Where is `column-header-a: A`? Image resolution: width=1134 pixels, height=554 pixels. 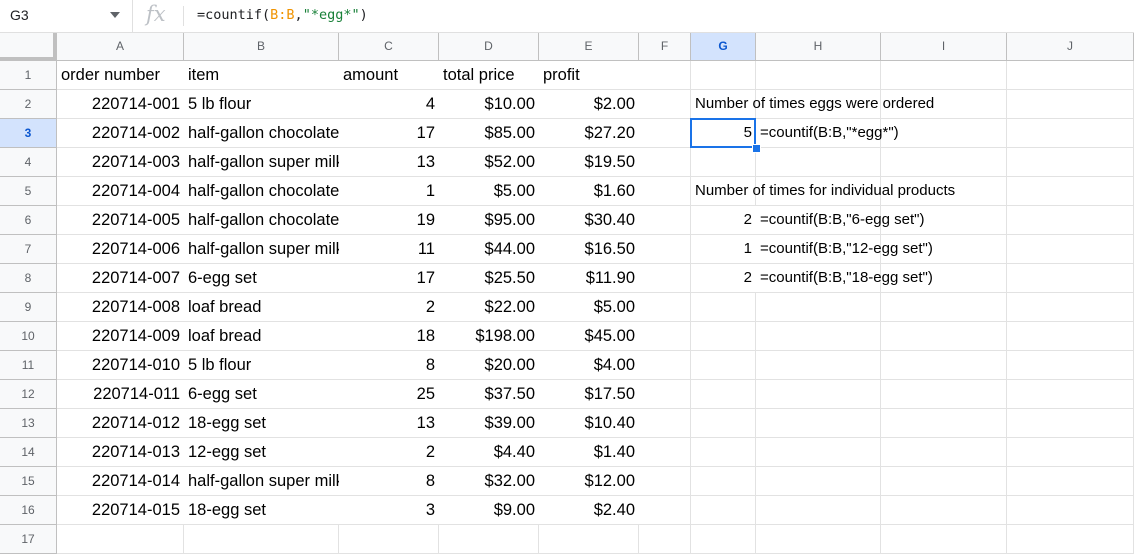
column-header-a: A is located at coordinates (120, 47).